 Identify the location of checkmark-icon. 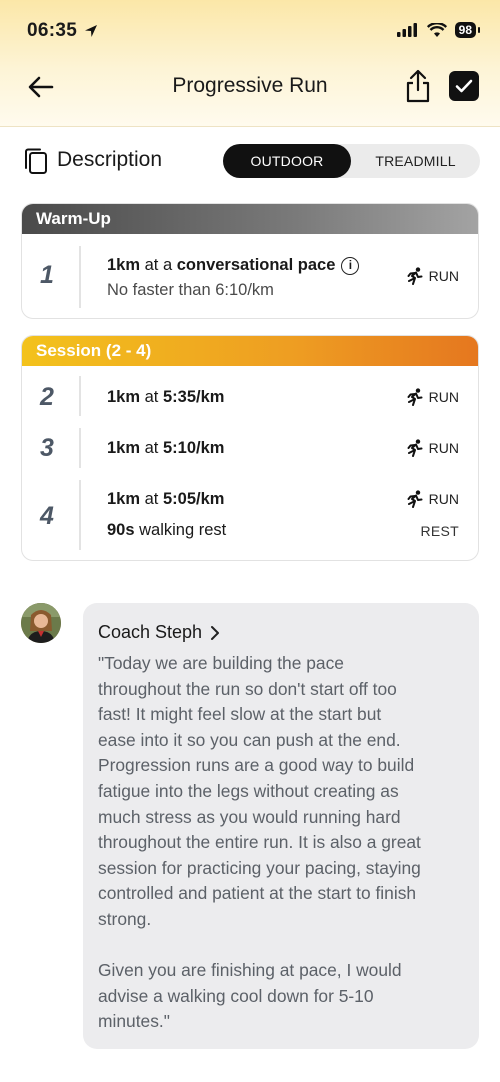
(464, 86).